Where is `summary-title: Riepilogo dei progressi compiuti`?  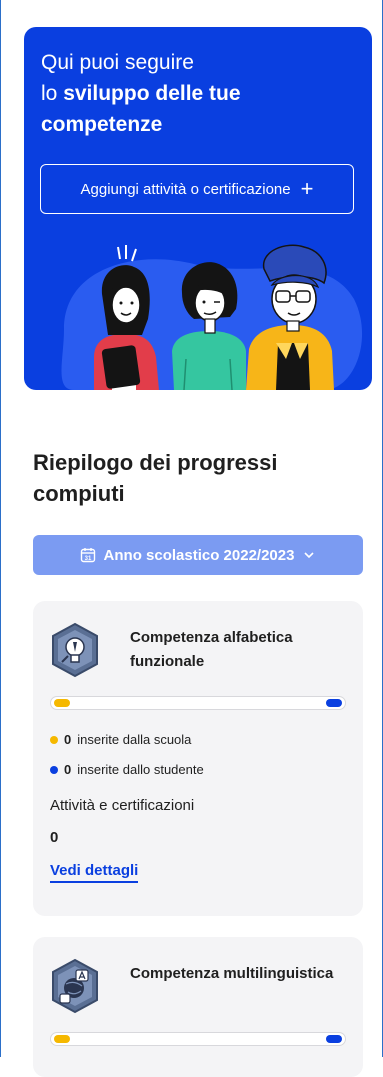 summary-title: Riepilogo dei progressi compiuti is located at coordinates (155, 478).